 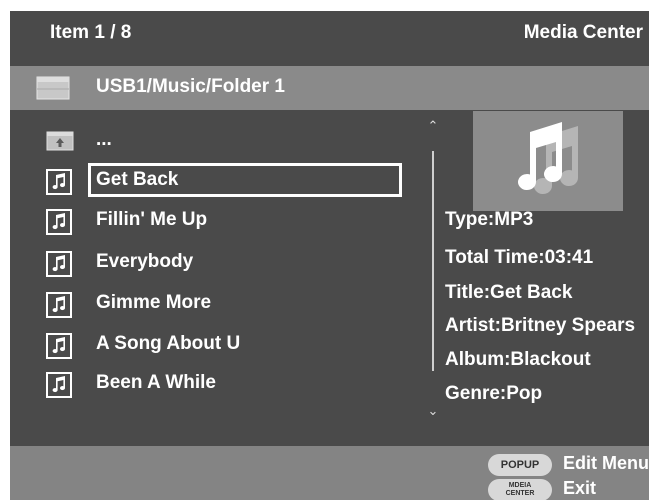 I want to click on list-item: A Song About U, so click(x=215, y=345).